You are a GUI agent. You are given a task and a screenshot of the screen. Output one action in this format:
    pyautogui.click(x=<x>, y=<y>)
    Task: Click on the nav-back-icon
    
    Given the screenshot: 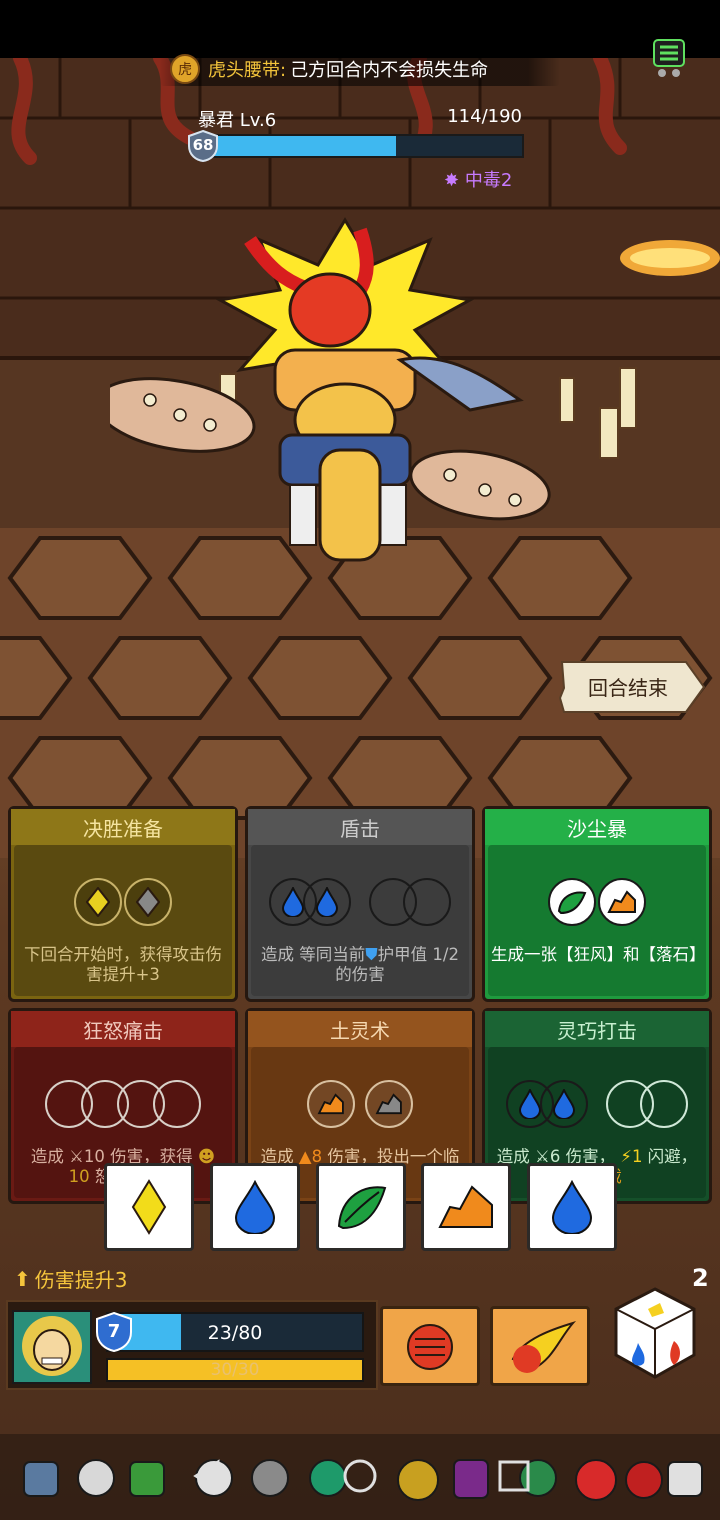 What is the action you would take?
    pyautogui.click(x=208, y=1476)
    